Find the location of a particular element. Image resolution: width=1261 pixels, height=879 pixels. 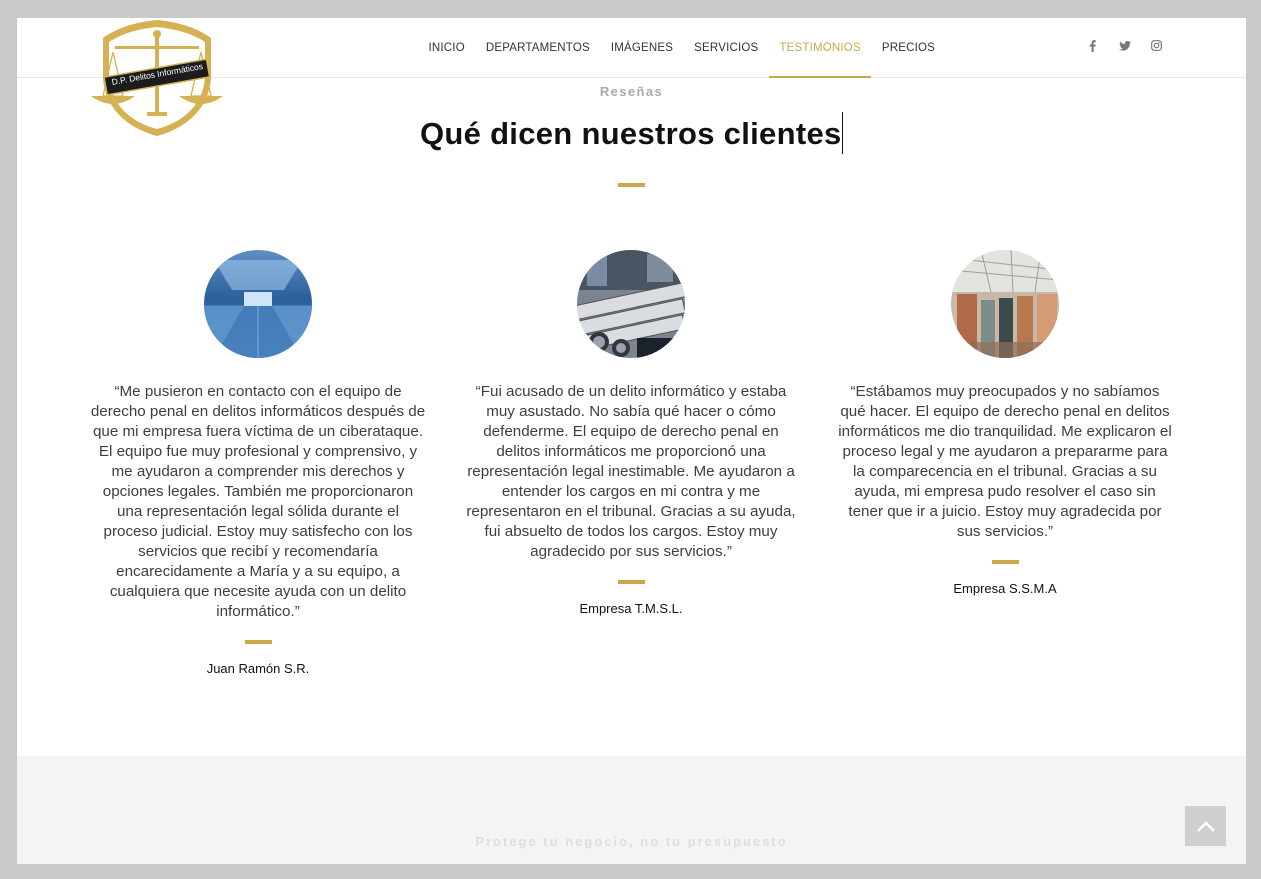

nav-item-servicios: SERVICIOS is located at coordinates (726, 47).